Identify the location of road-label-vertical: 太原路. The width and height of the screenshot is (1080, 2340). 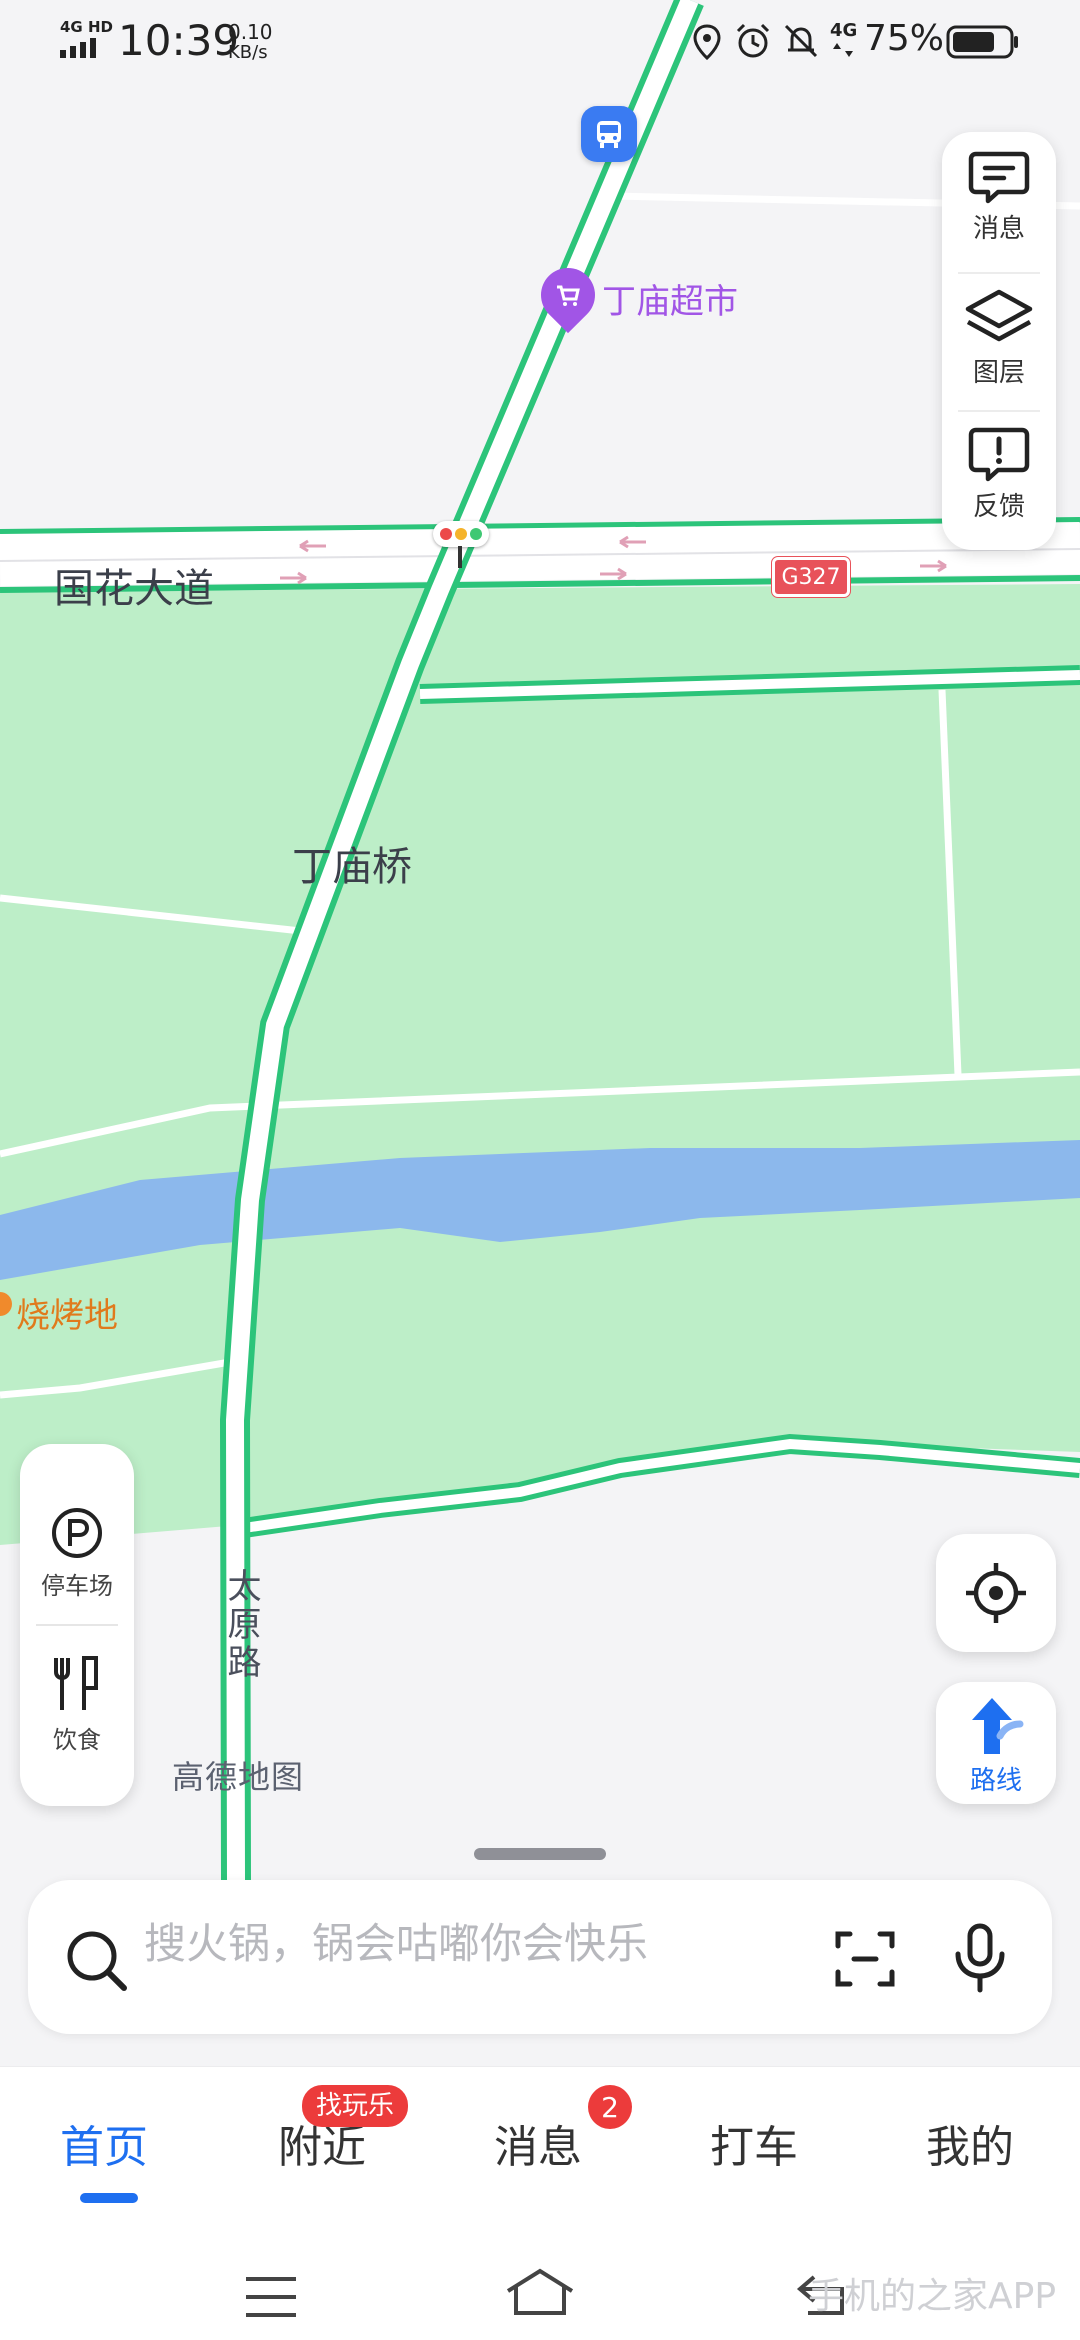
(241, 1625).